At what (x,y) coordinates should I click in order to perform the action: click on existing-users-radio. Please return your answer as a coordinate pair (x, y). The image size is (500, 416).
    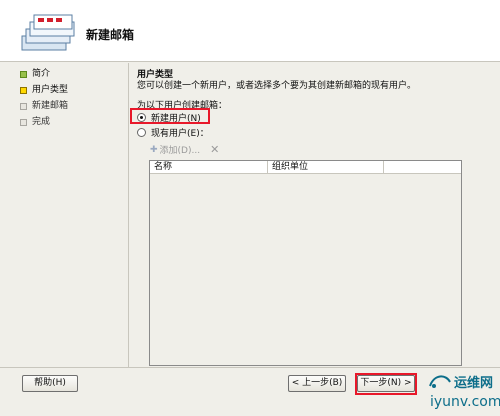
    Looking at the image, I should click on (141, 132).